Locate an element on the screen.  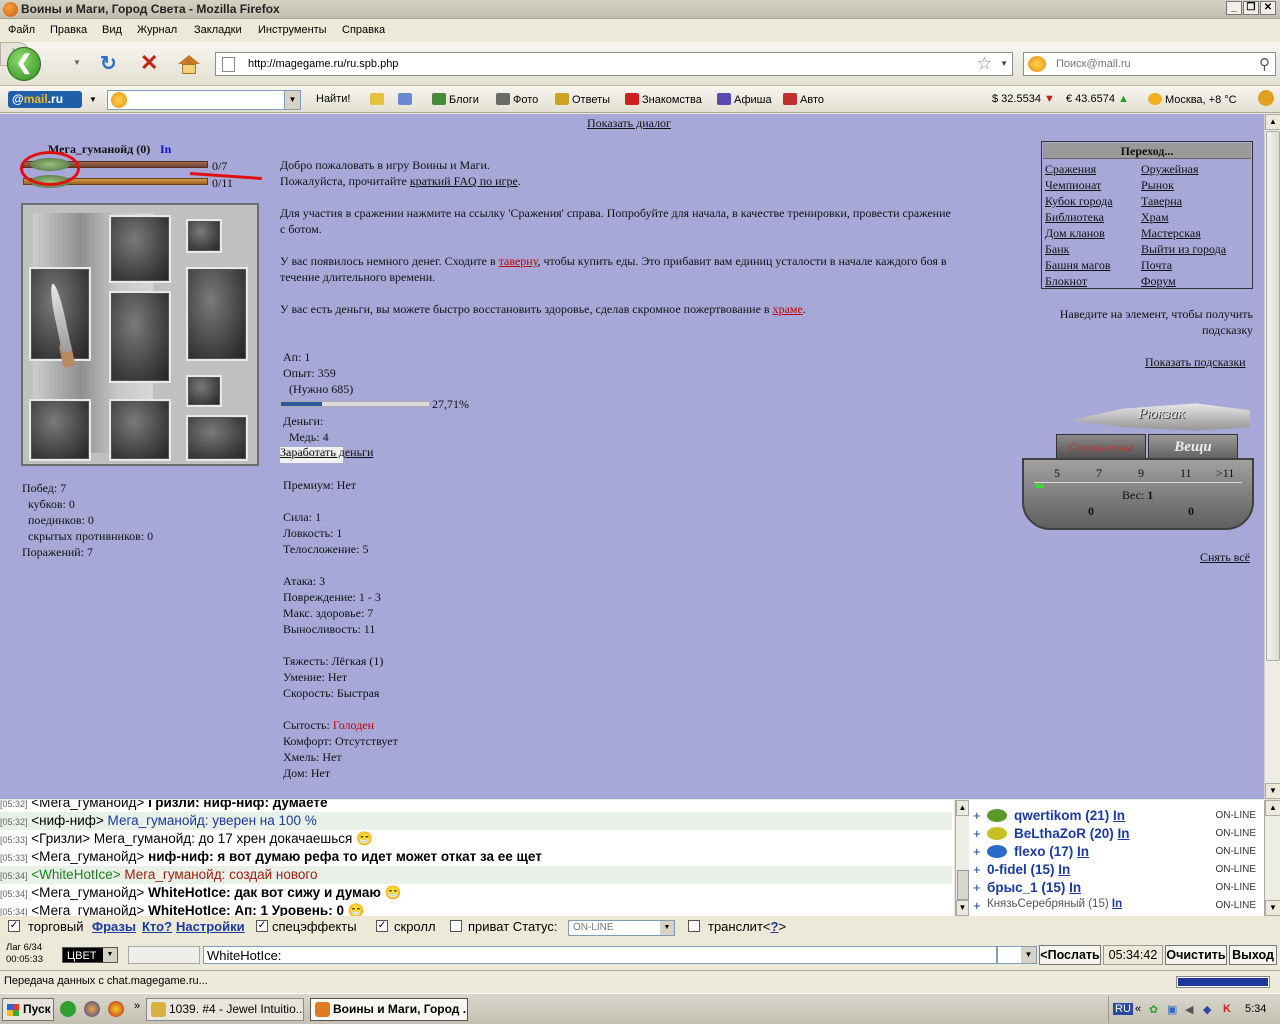
scroll-down-icon: ▼ is located at coordinates (1272, 791).